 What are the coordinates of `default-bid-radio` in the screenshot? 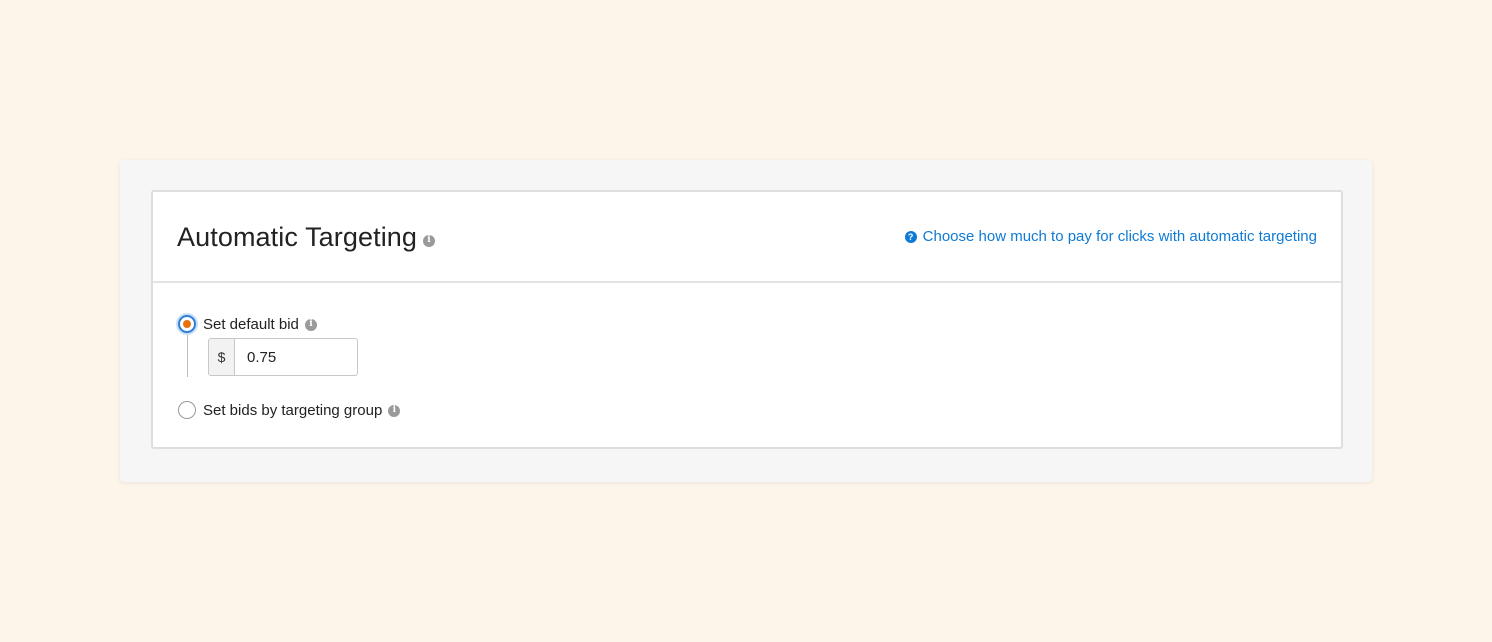 It's located at (187, 324).